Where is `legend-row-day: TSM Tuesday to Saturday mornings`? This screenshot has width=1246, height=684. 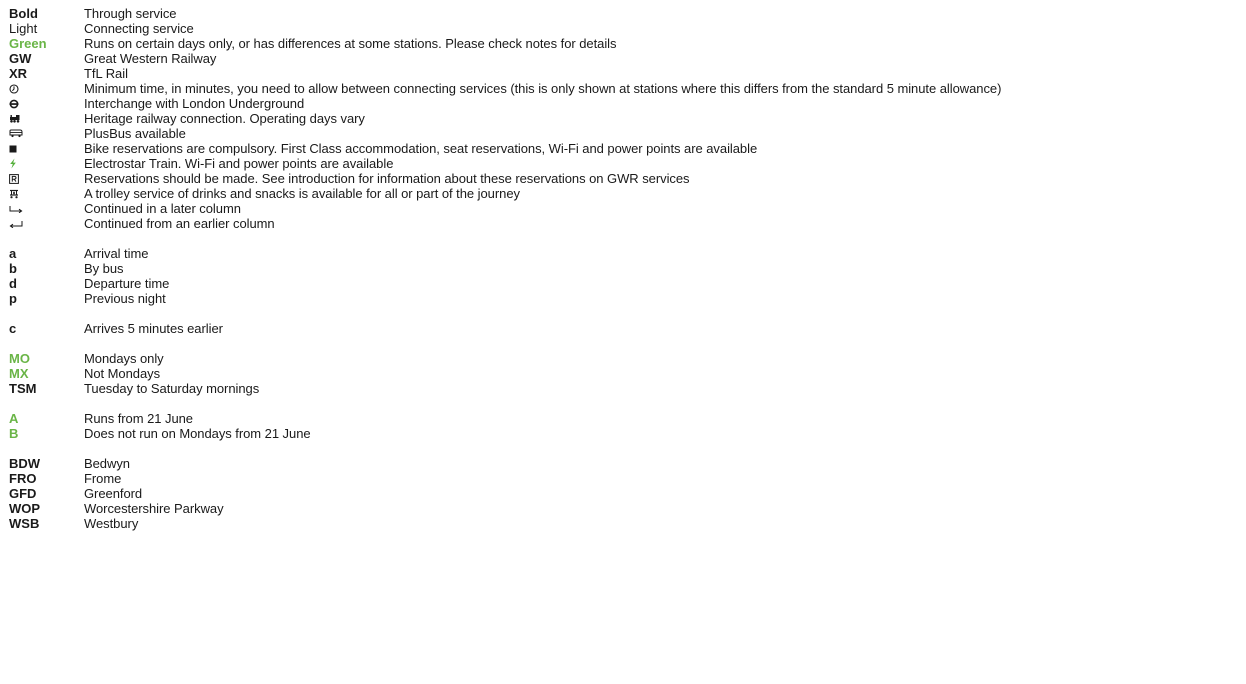
legend-row-day: TSM Tuesday to Saturday mornings is located at coordinates (624, 388).